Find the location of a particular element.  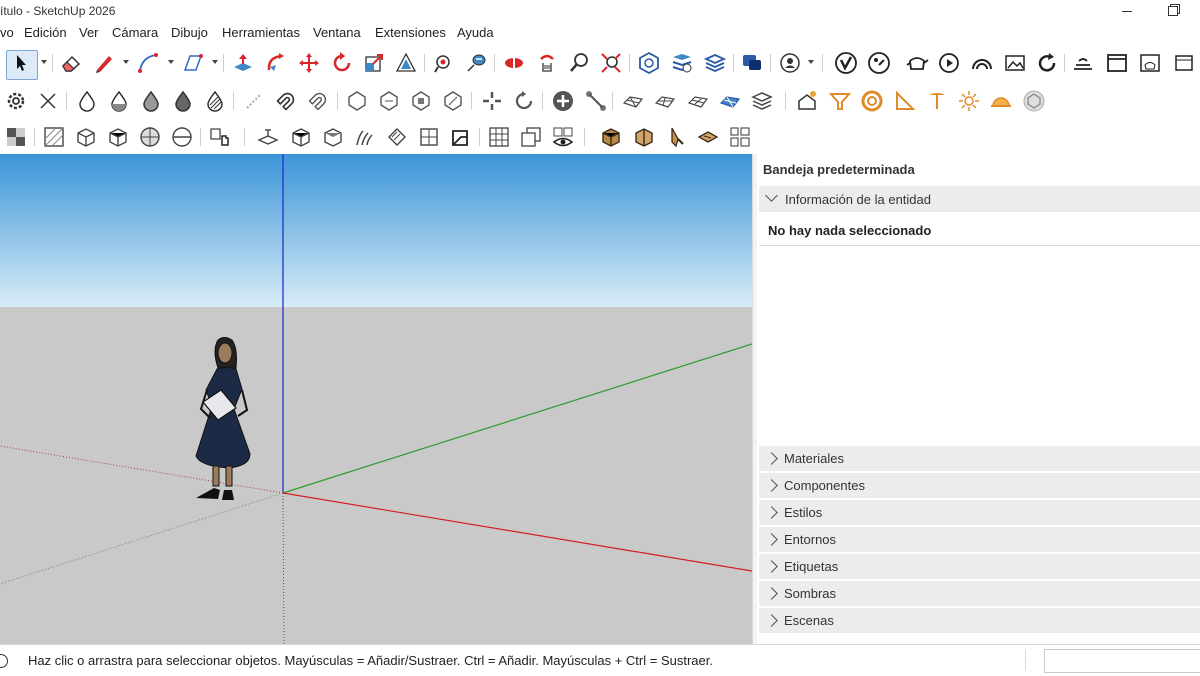

maximize-button is located at coordinates (1173, 11).